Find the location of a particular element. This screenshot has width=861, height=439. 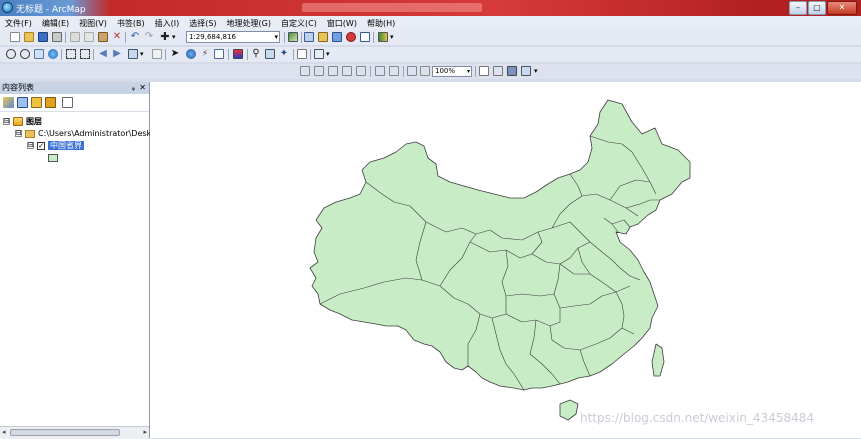

zoom-to-100-icon is located at coordinates (361, 71).